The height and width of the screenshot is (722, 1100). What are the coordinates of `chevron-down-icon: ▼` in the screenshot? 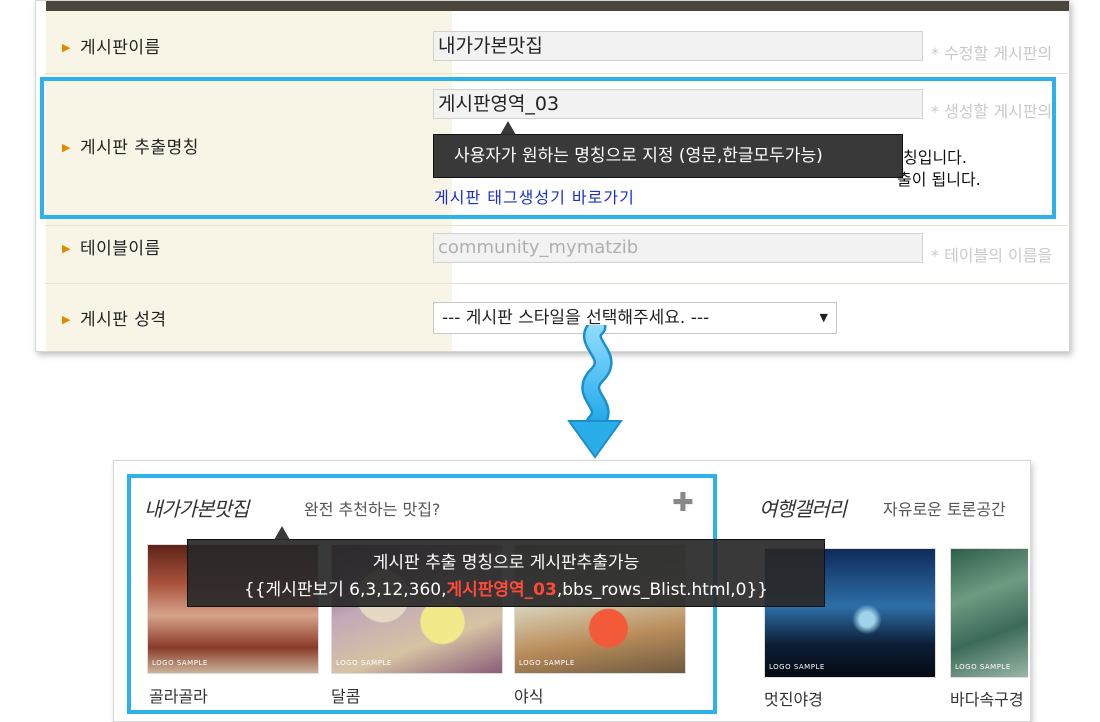 It's located at (823, 317).